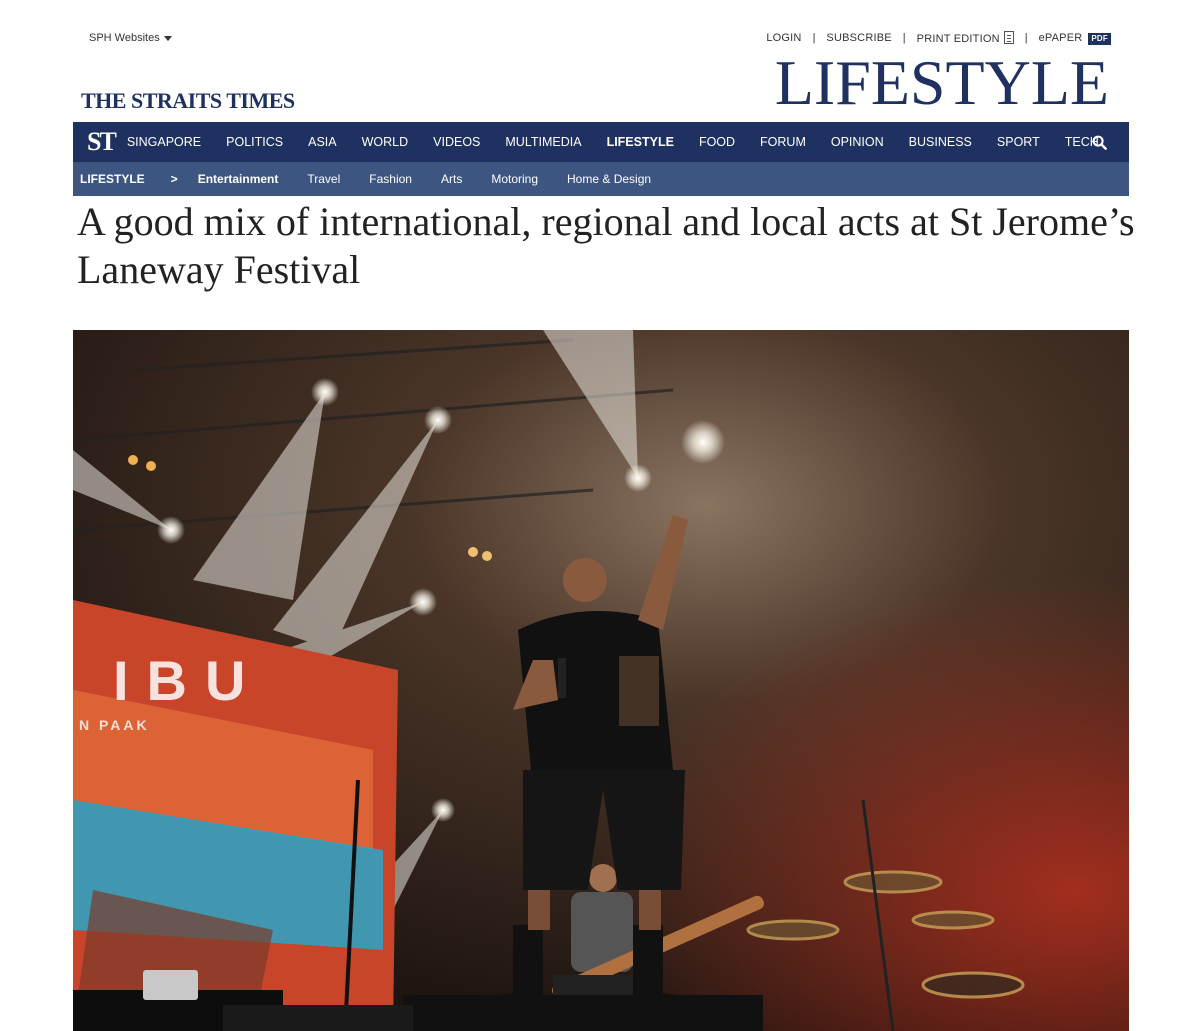 This screenshot has width=1200, height=1031. I want to click on print-edition-label: PRINT EDITION, so click(958, 39).